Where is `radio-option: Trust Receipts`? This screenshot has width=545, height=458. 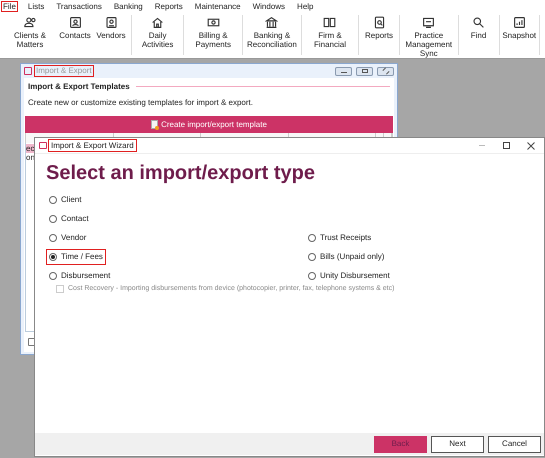 radio-option: Trust Receipts is located at coordinates (339, 238).